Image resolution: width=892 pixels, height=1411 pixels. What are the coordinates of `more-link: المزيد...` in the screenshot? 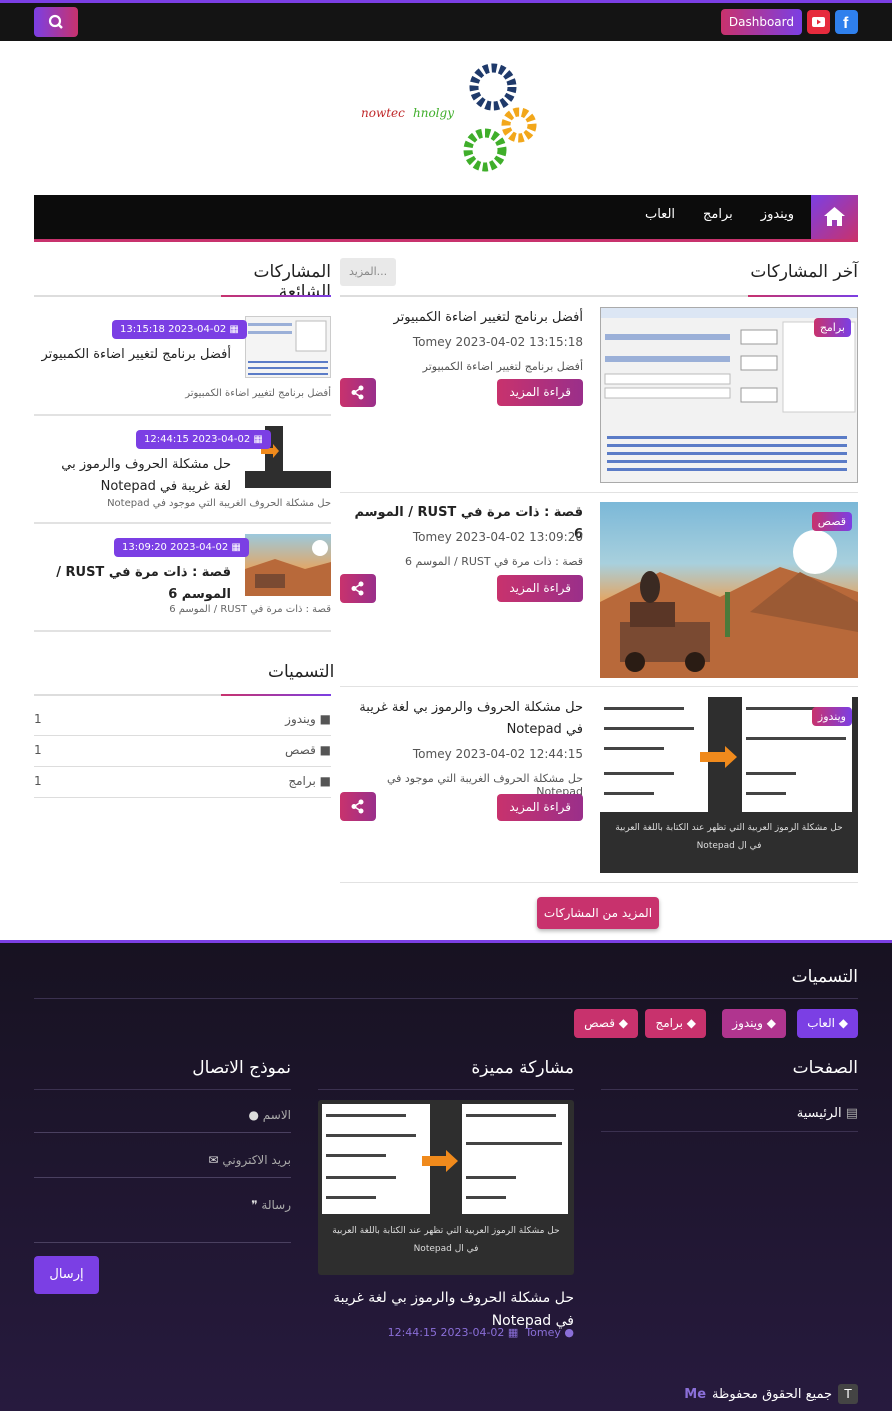 It's located at (368, 272).